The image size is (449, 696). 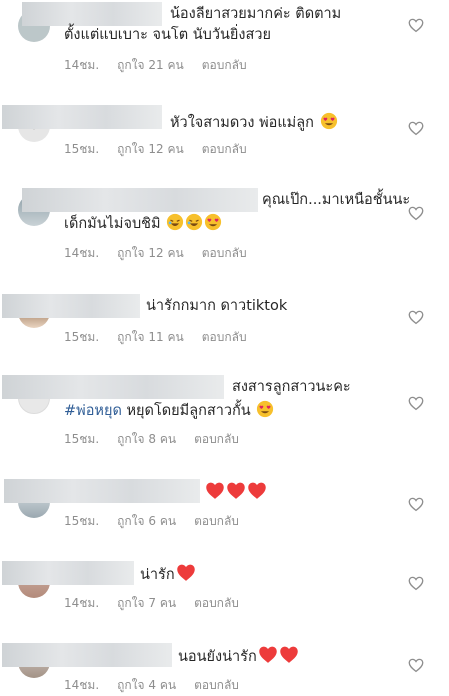 I want to click on comment-text: นอนยังน่ารัก, so click(x=238, y=656).